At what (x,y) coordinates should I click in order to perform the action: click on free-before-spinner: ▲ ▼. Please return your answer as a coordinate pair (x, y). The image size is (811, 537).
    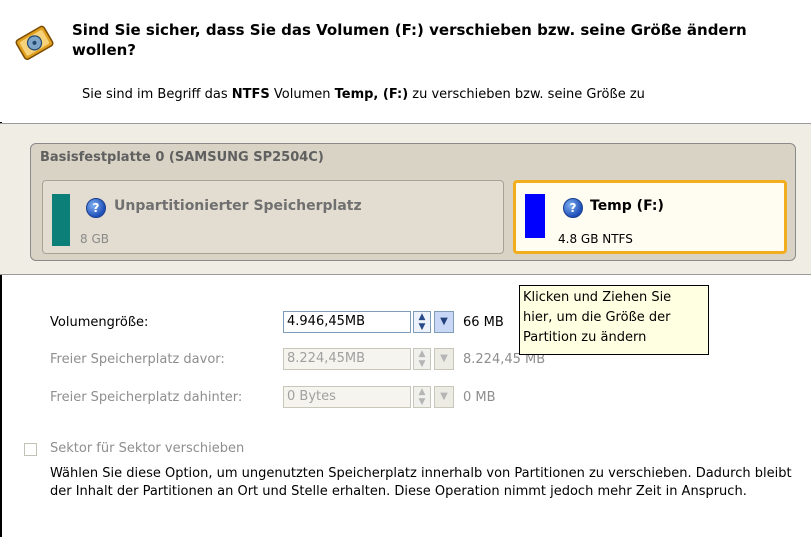
    Looking at the image, I should click on (422, 359).